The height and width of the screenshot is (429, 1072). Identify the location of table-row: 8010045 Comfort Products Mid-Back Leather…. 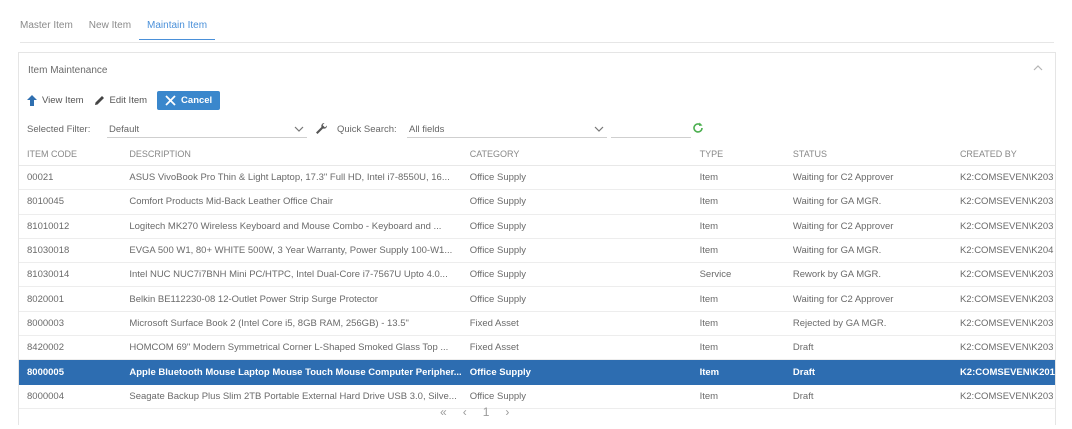
(537, 202).